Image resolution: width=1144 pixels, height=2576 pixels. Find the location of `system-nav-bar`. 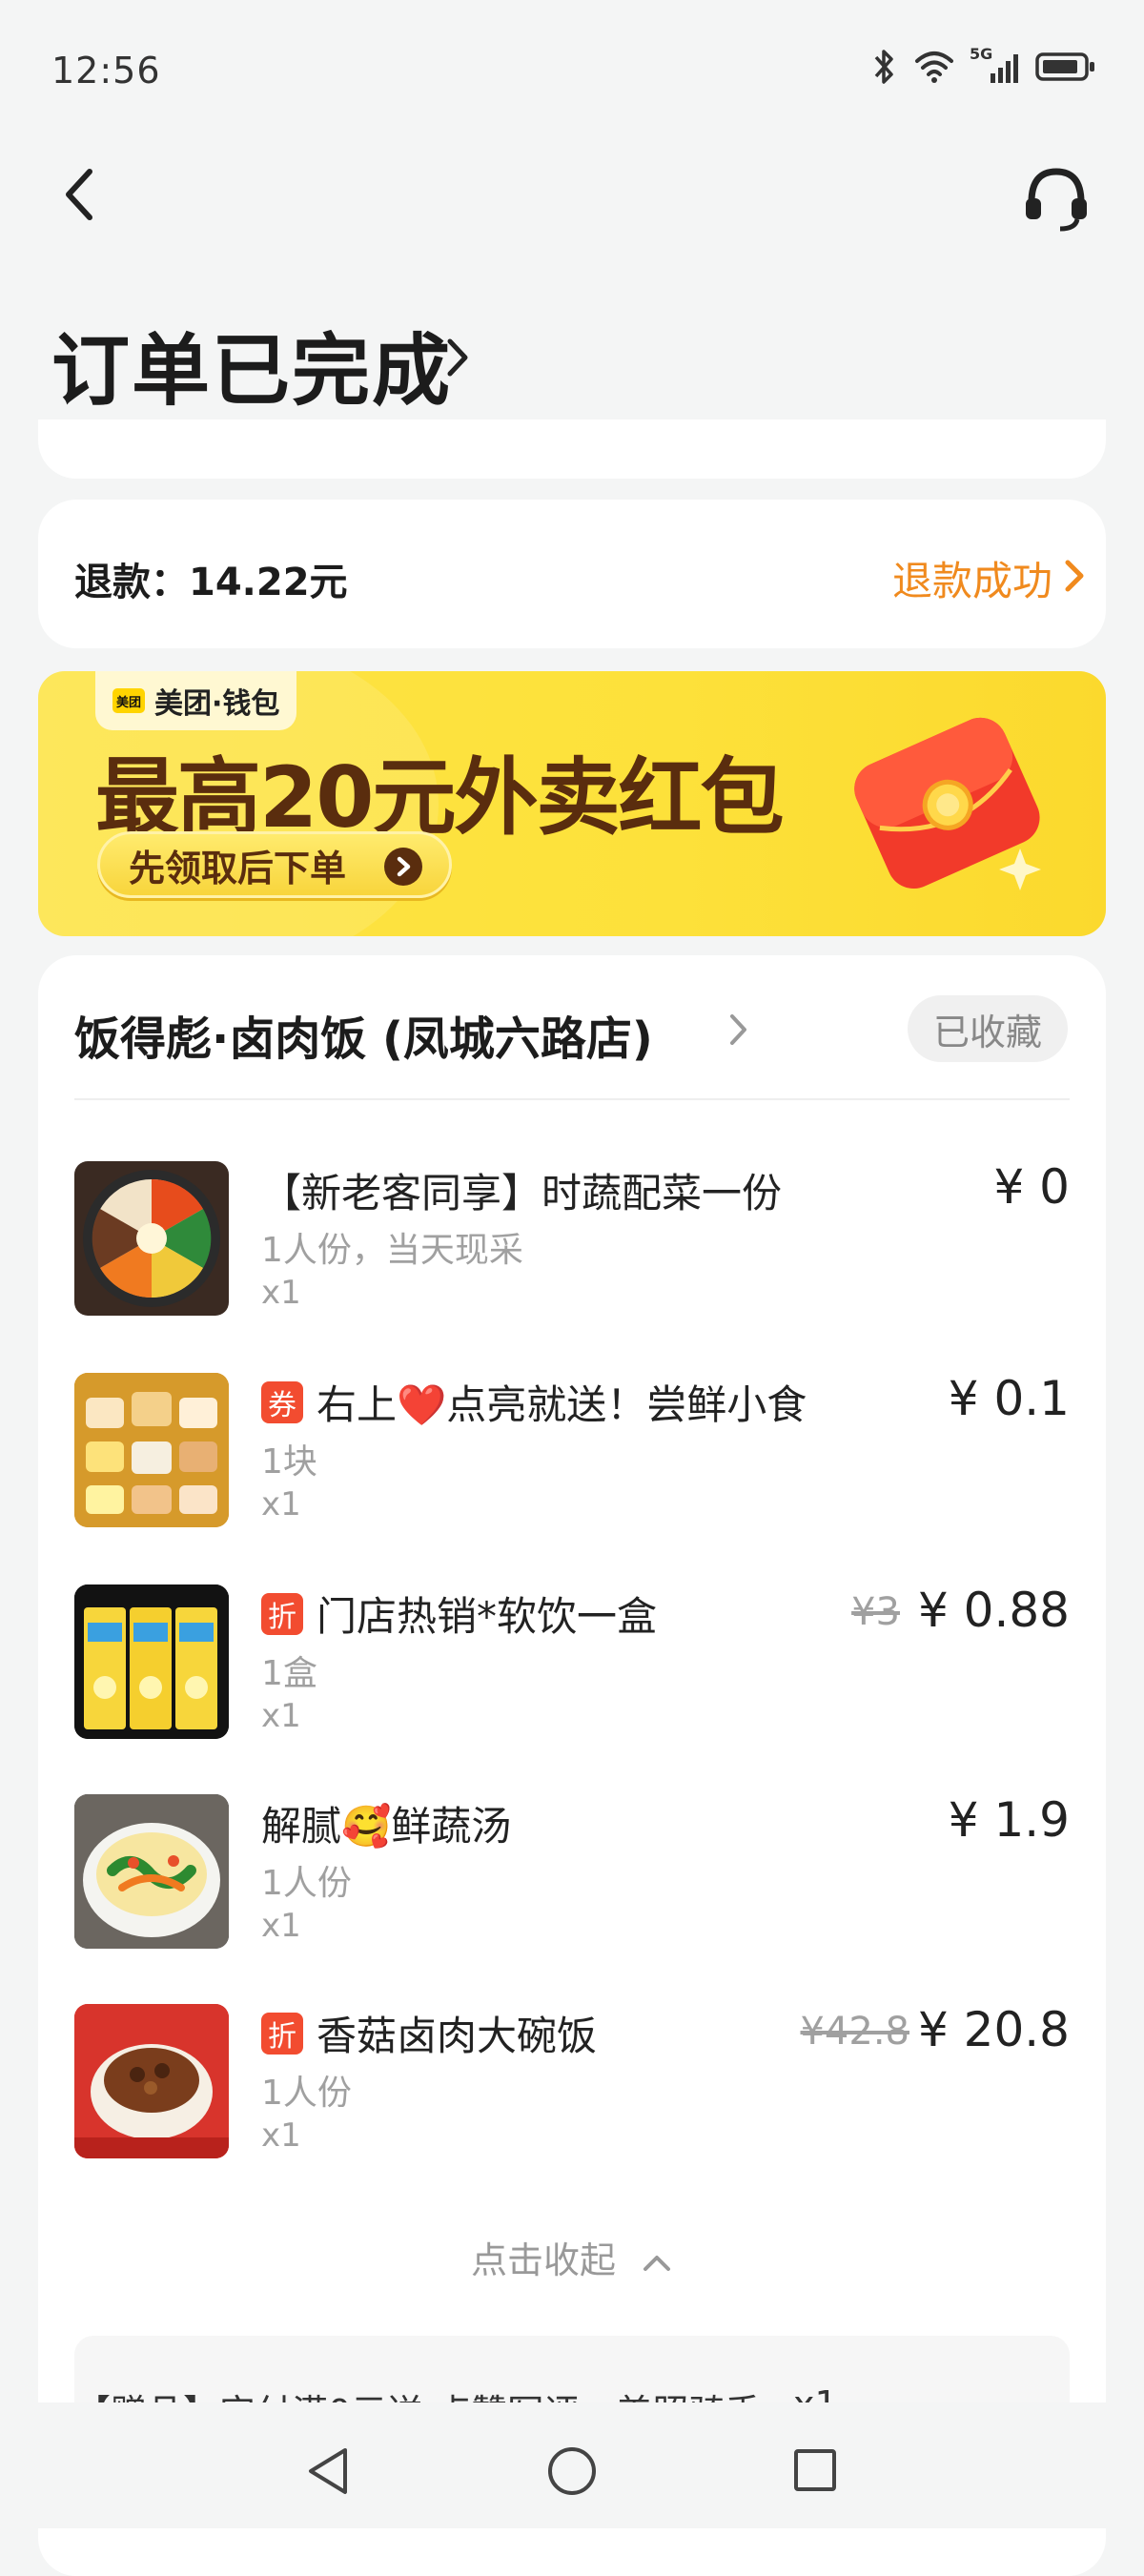

system-nav-bar is located at coordinates (572, 2465).